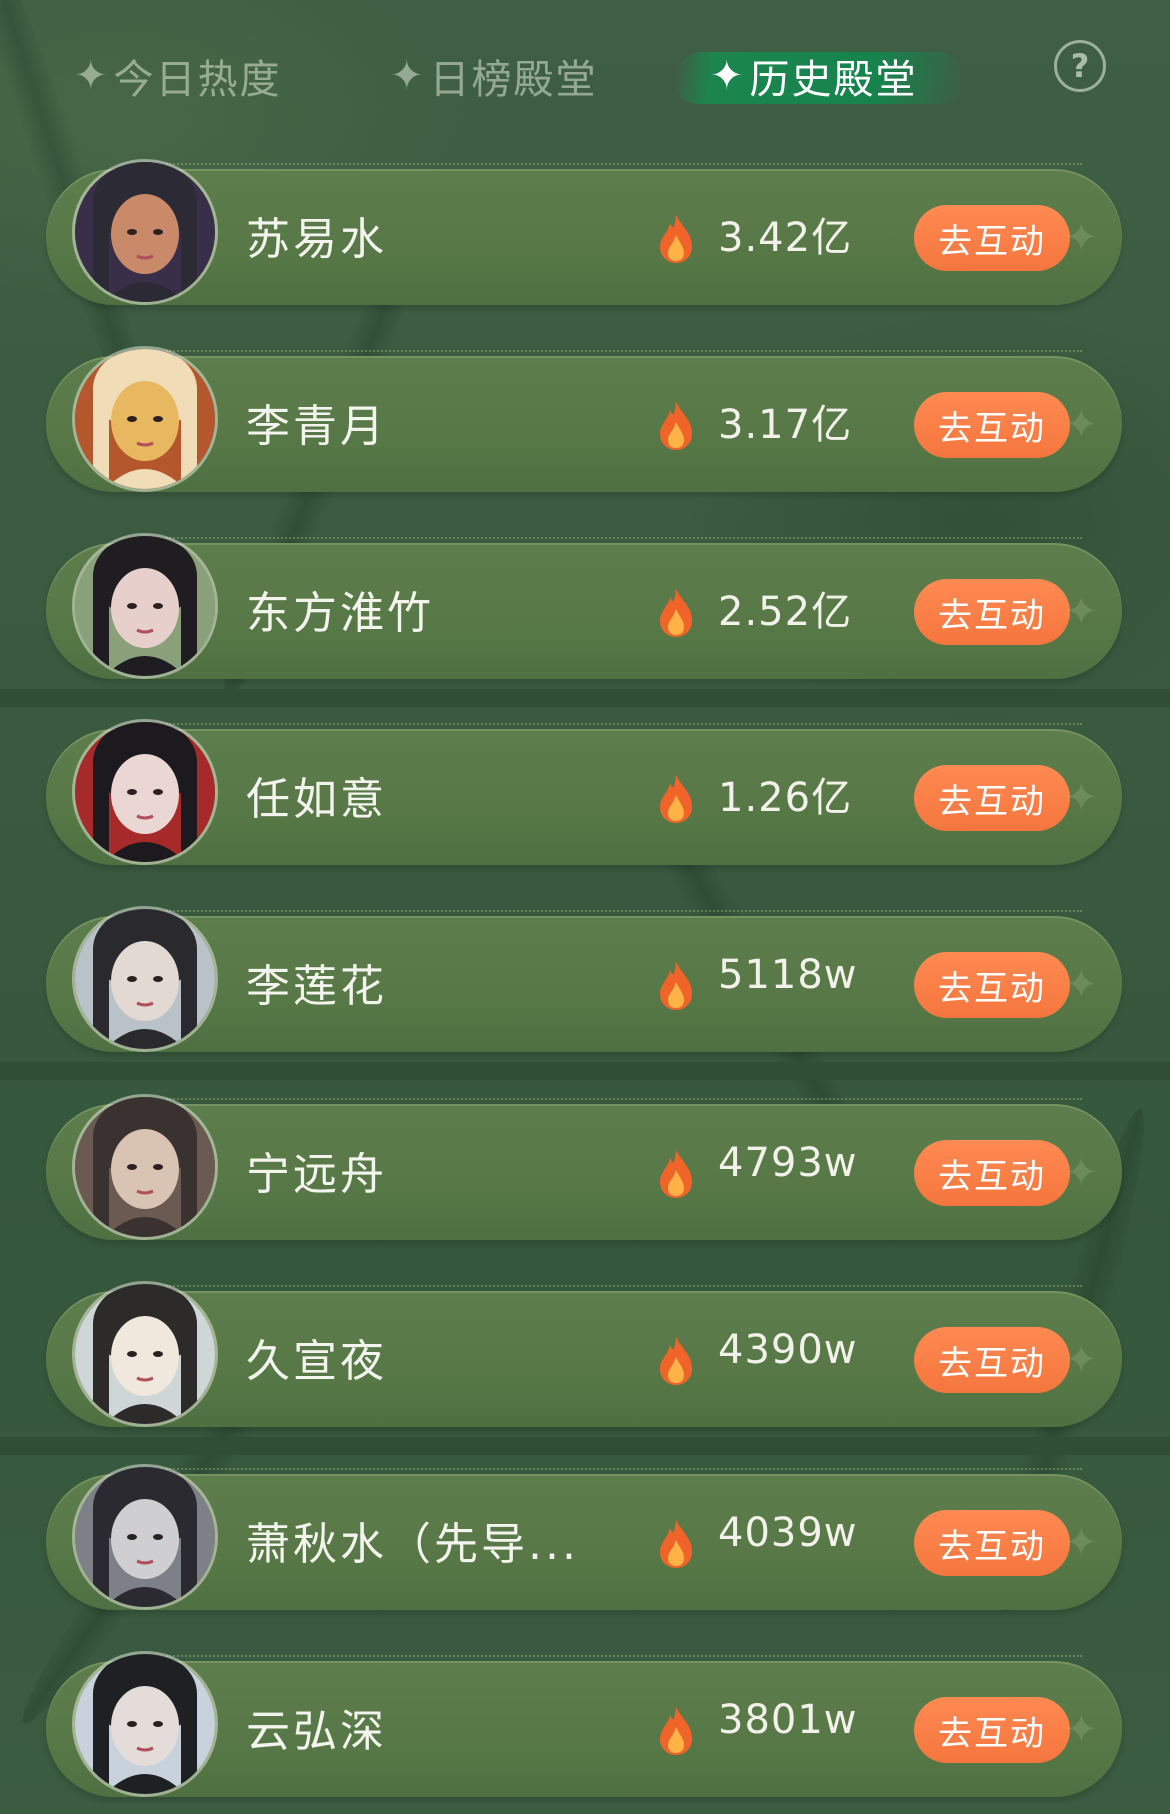 The image size is (1170, 1814). What do you see at coordinates (788, 1163) in the screenshot?
I see `heat-value: 4793w` at bounding box center [788, 1163].